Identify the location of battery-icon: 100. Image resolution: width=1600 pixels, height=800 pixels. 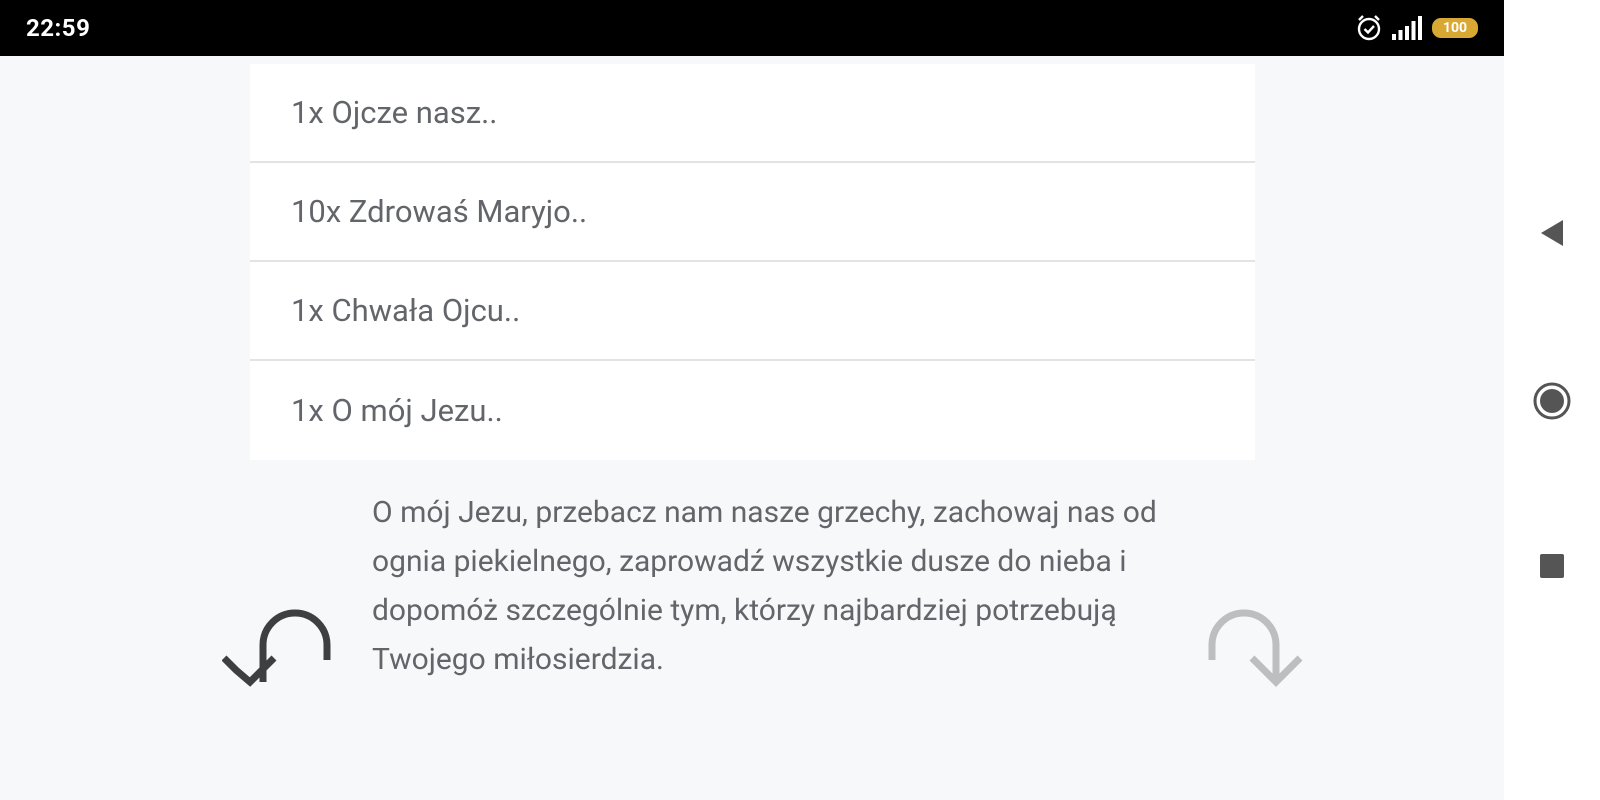
(1455, 28).